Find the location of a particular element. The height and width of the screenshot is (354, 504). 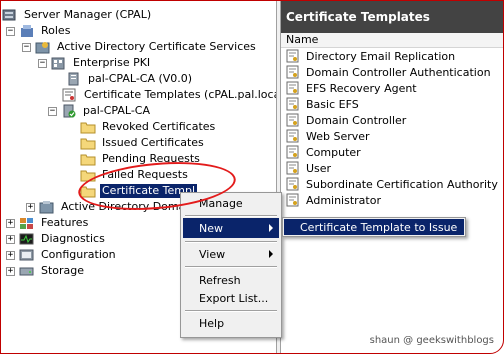

template-name: Subordinate Certification Authority is located at coordinates (402, 184).